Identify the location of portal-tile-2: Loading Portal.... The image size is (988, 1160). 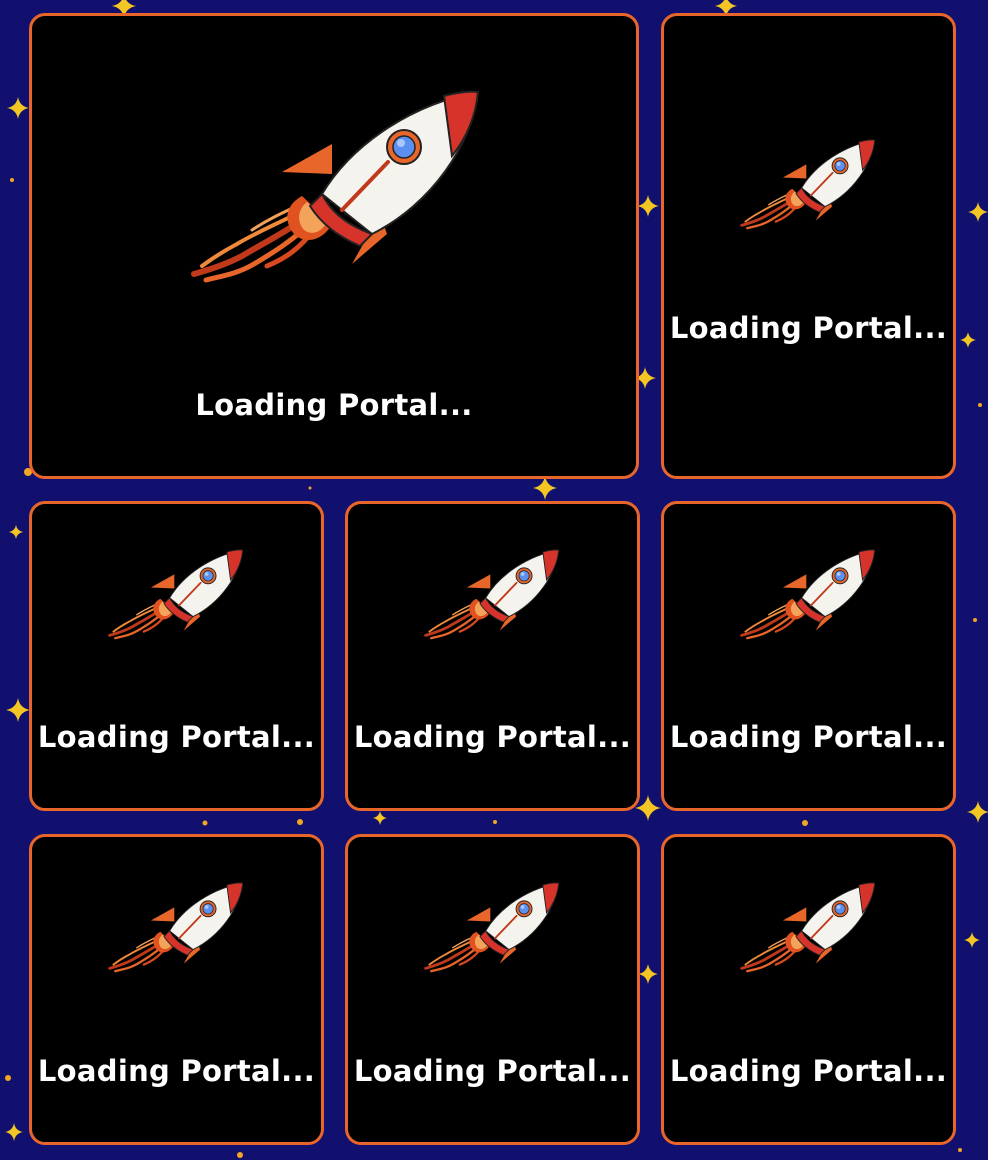
(808, 246).